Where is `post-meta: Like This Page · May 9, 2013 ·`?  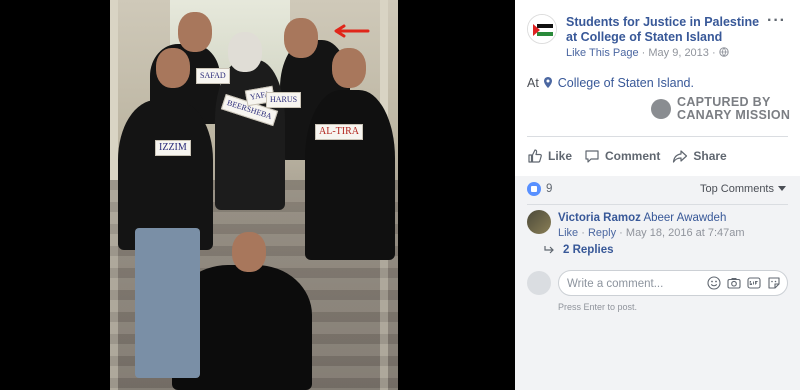
post-meta: Like This Page · May 9, 2013 · is located at coordinates (647, 53).